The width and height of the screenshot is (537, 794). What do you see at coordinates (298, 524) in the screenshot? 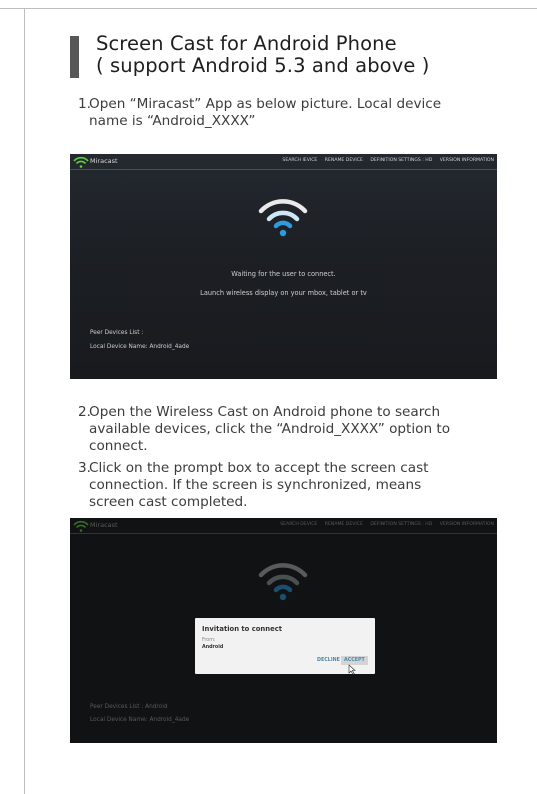
I see `menu-search-device: SEARCH DEVICE` at bounding box center [298, 524].